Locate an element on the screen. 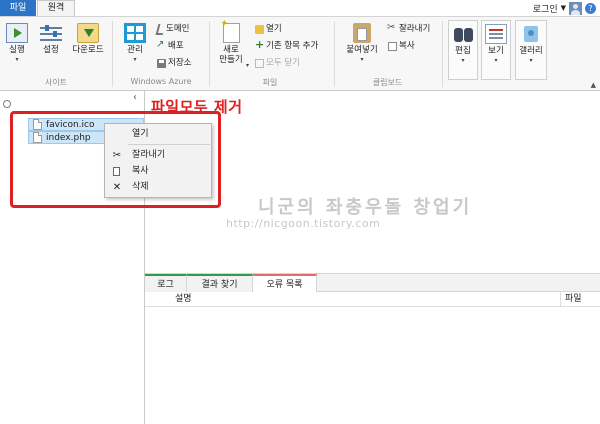 This screenshot has width=600, height=424. windows-icon is located at coordinates (135, 33).